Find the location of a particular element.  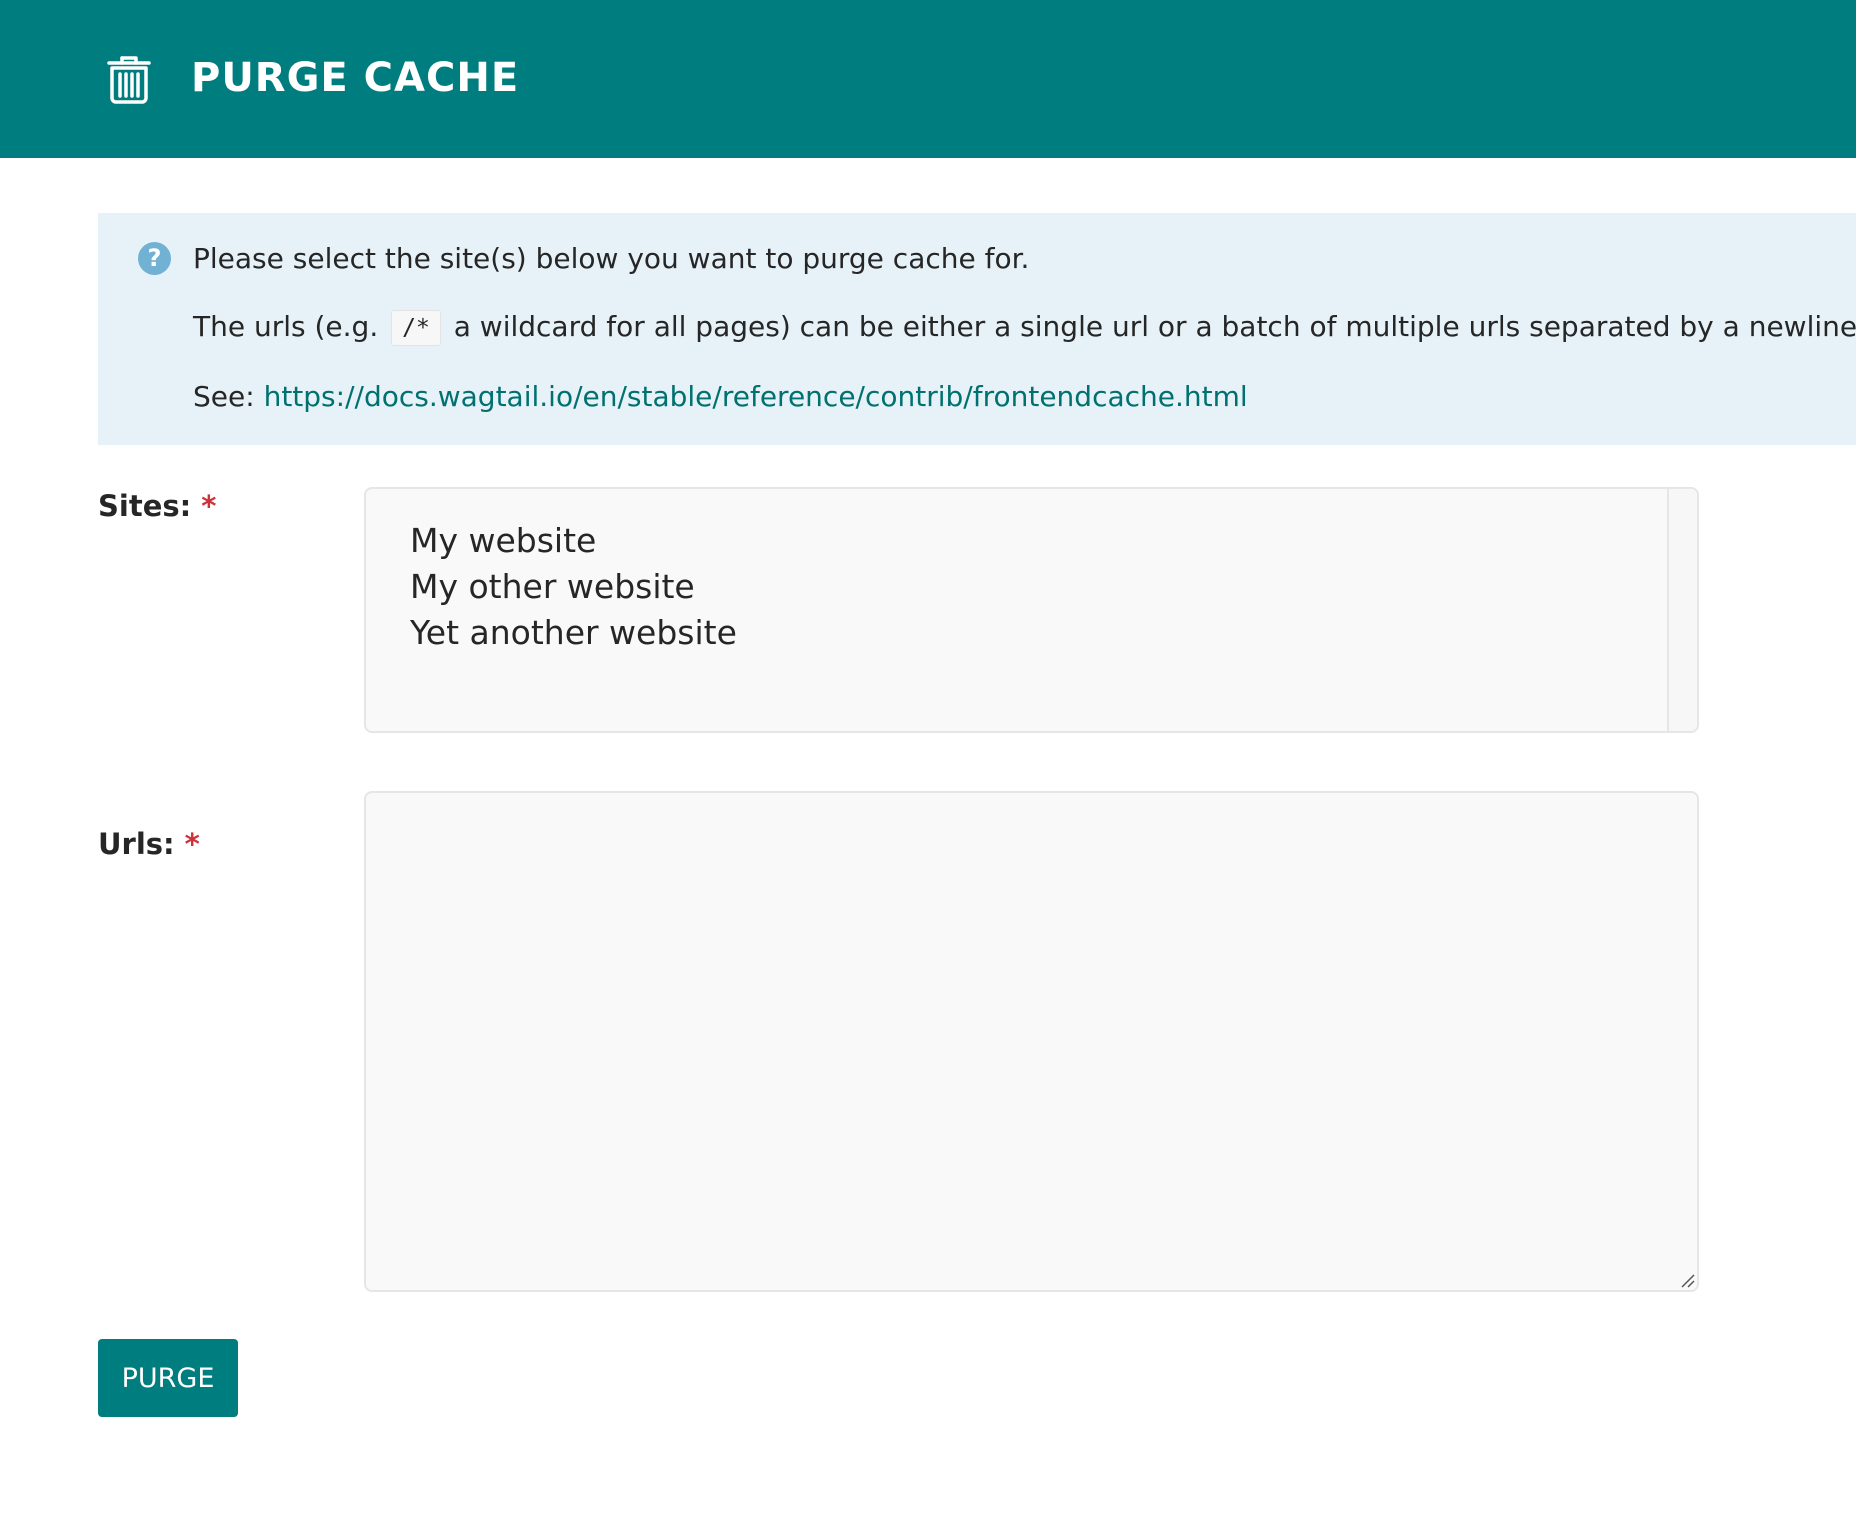

page-title: PURGE CACHE is located at coordinates (355, 78).